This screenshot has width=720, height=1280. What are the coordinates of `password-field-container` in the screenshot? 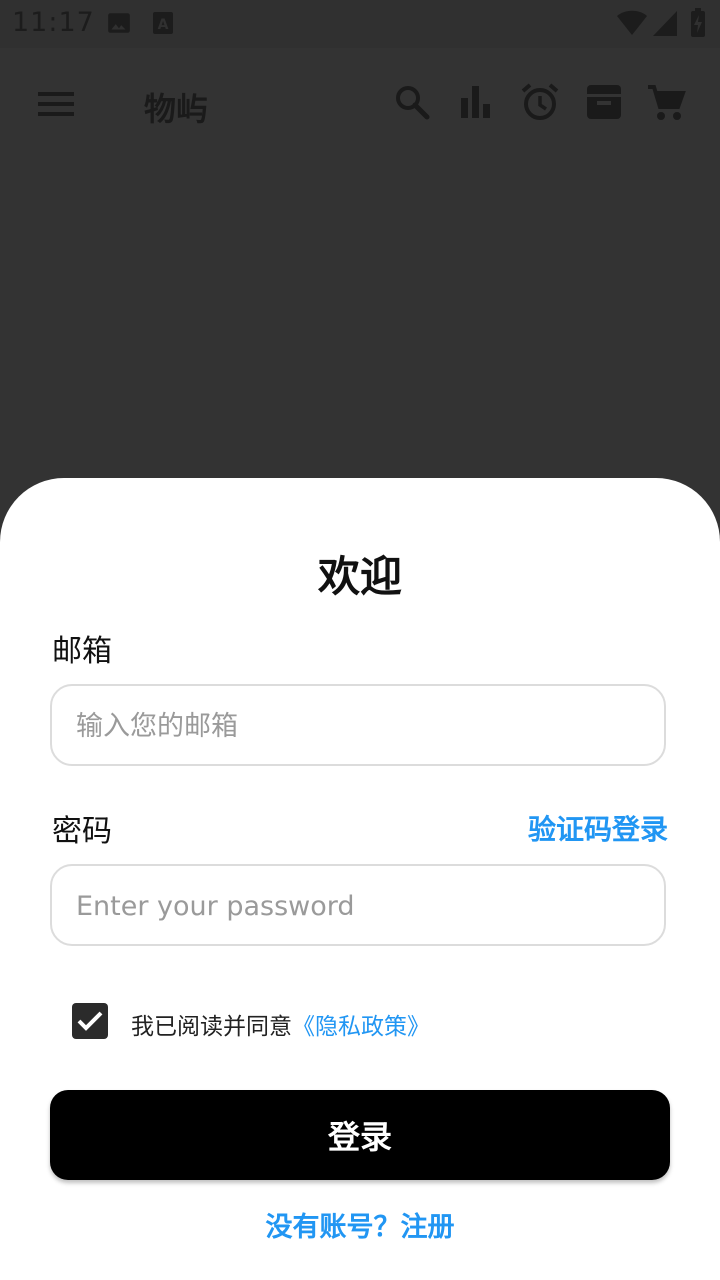 It's located at (358, 905).